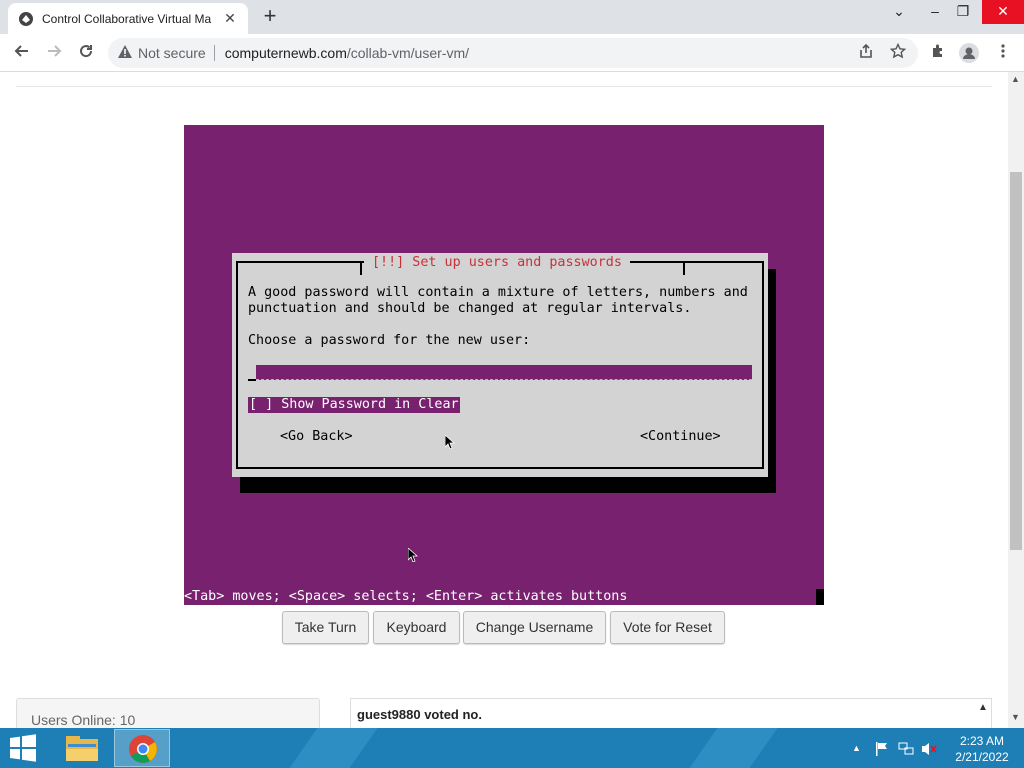 The image size is (1024, 768). Describe the element at coordinates (684, 268) in the screenshot. I see `title-tick-right` at that location.